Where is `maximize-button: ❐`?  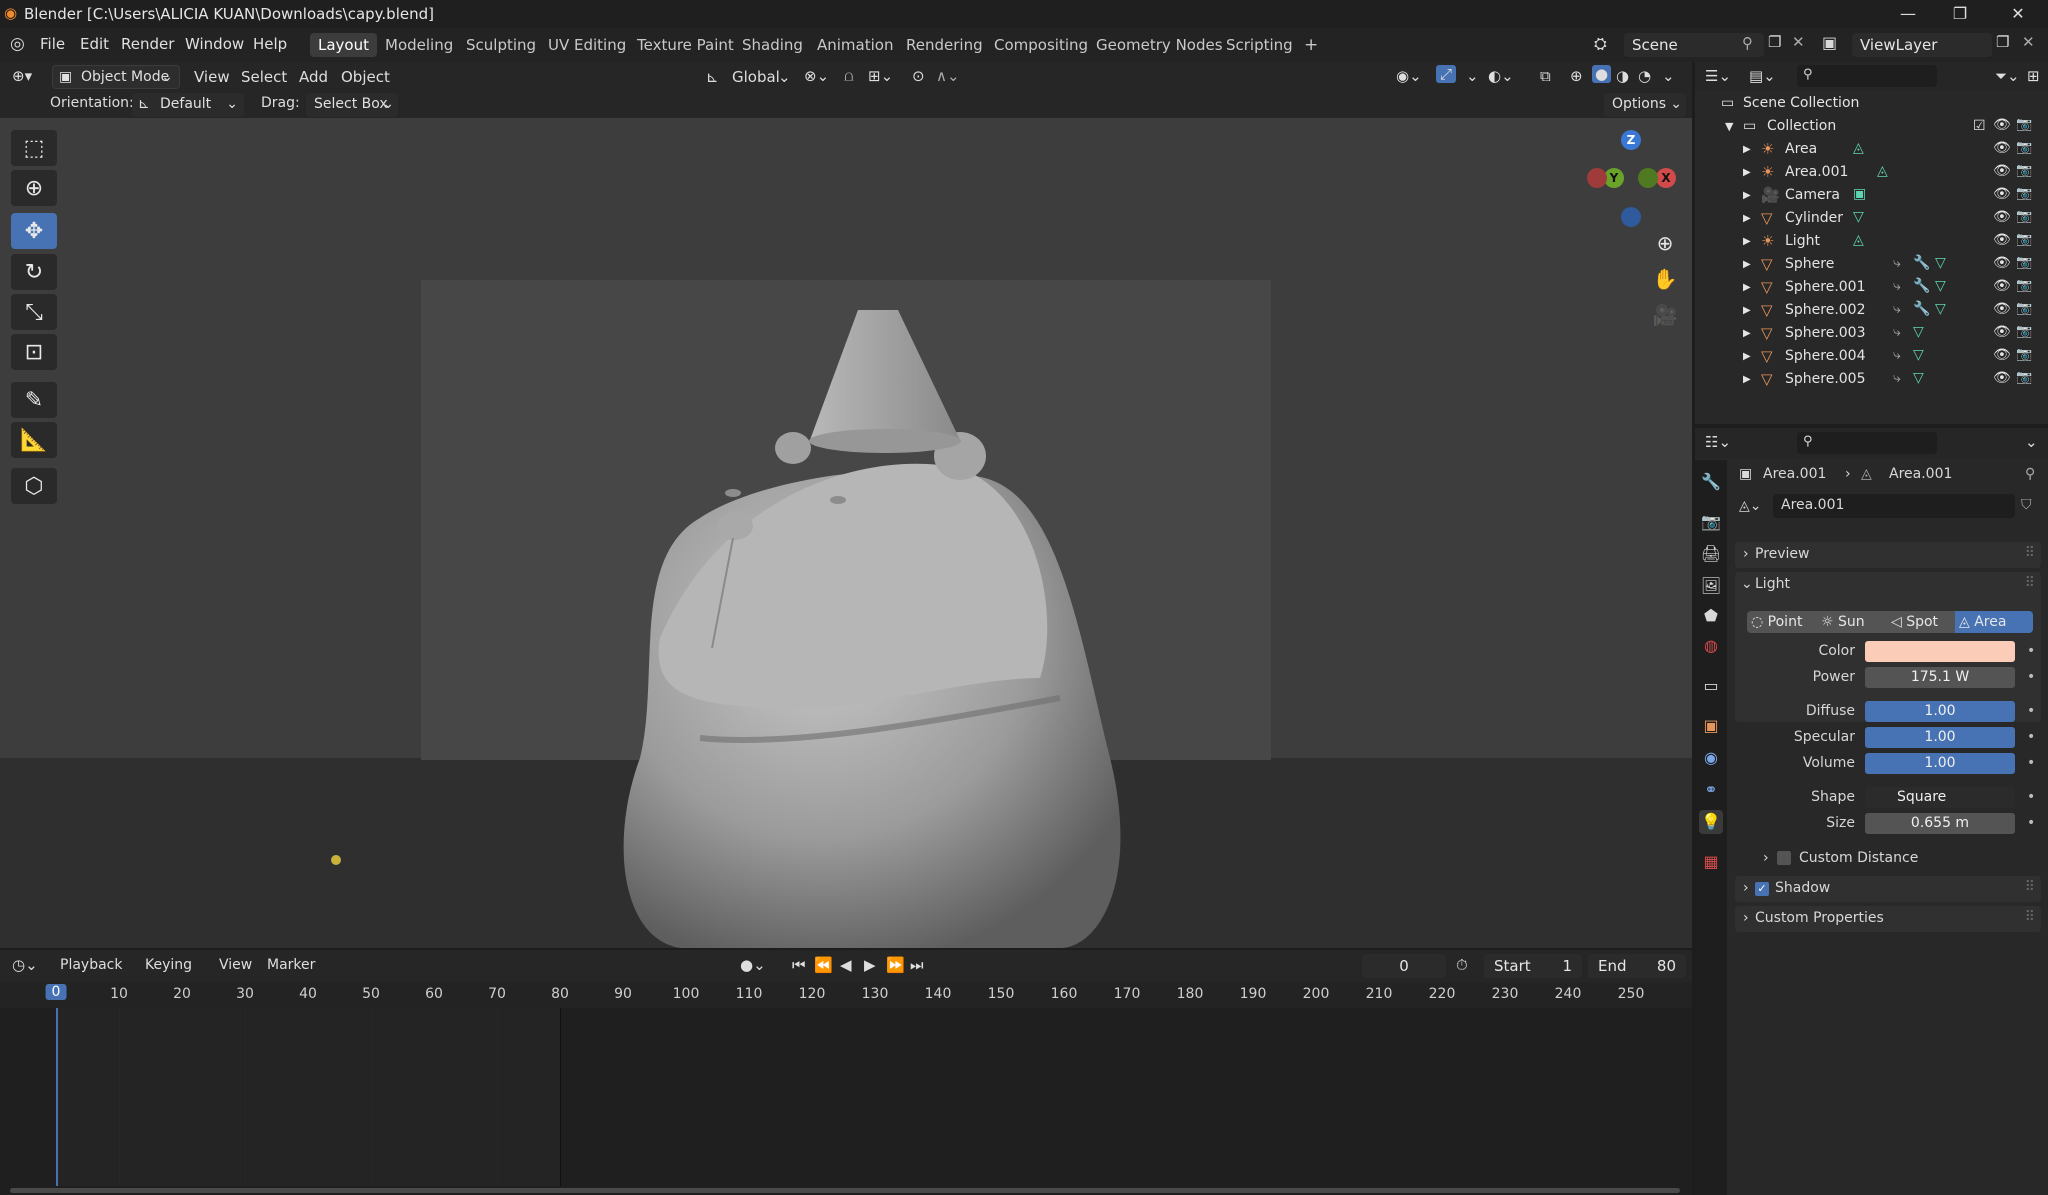 maximize-button: ❐ is located at coordinates (1960, 14).